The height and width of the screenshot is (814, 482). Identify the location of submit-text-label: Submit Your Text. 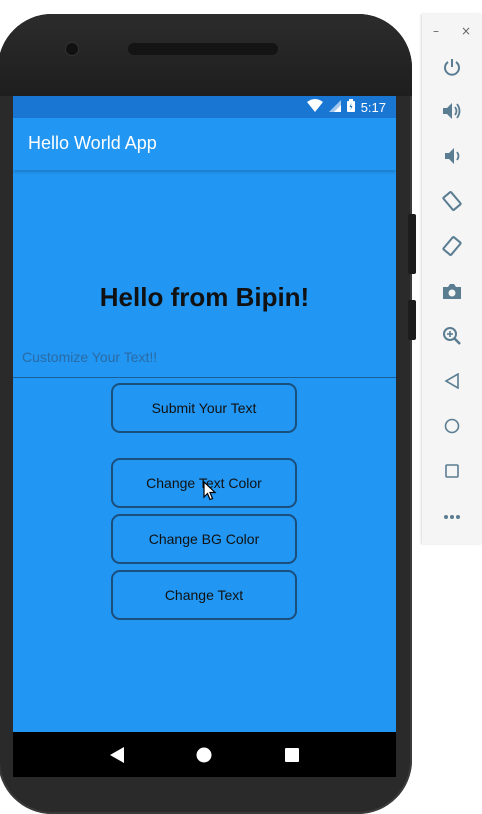
(204, 408).